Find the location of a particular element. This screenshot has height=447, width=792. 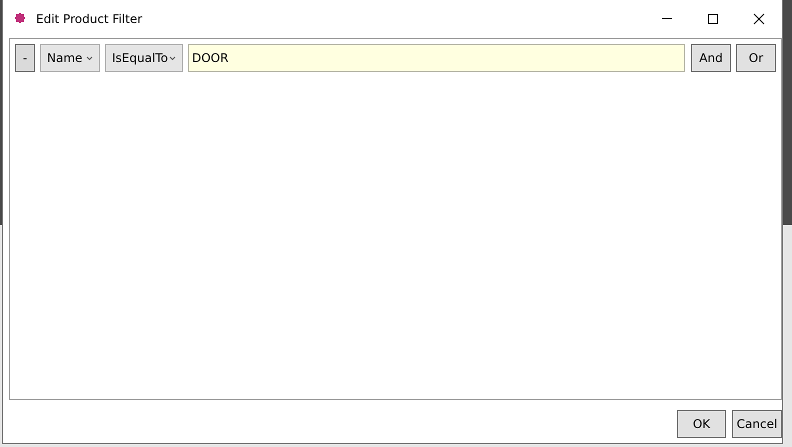

dialog-button: OK is located at coordinates (701, 424).